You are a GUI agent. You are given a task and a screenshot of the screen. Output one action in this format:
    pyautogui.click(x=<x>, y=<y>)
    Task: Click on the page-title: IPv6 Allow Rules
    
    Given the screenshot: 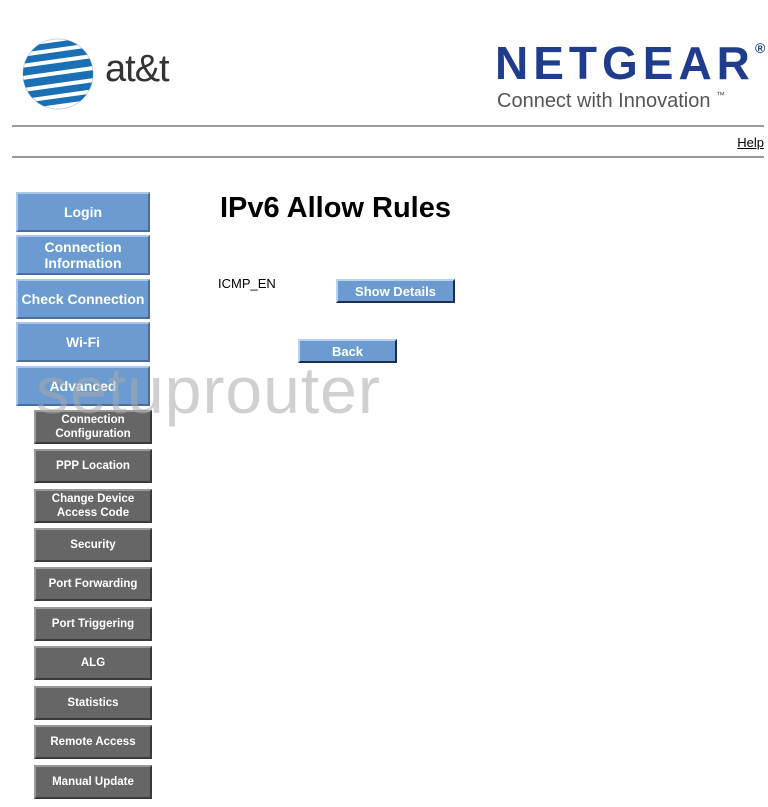 What is the action you would take?
    pyautogui.click(x=335, y=208)
    